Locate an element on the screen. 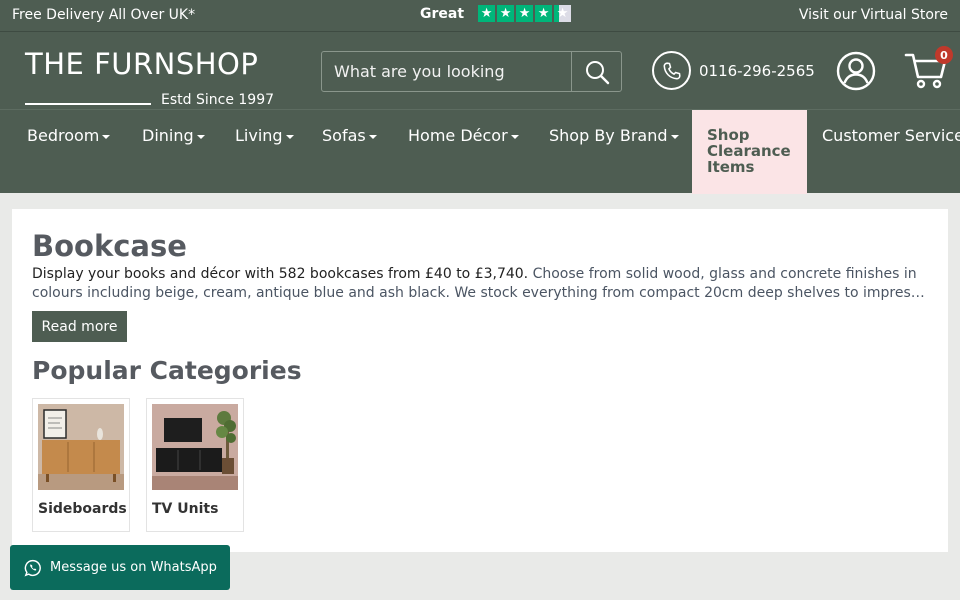 The image size is (960, 600). site-logo: THE FURNSHOP Estd Since 1997 is located at coordinates (149, 77).